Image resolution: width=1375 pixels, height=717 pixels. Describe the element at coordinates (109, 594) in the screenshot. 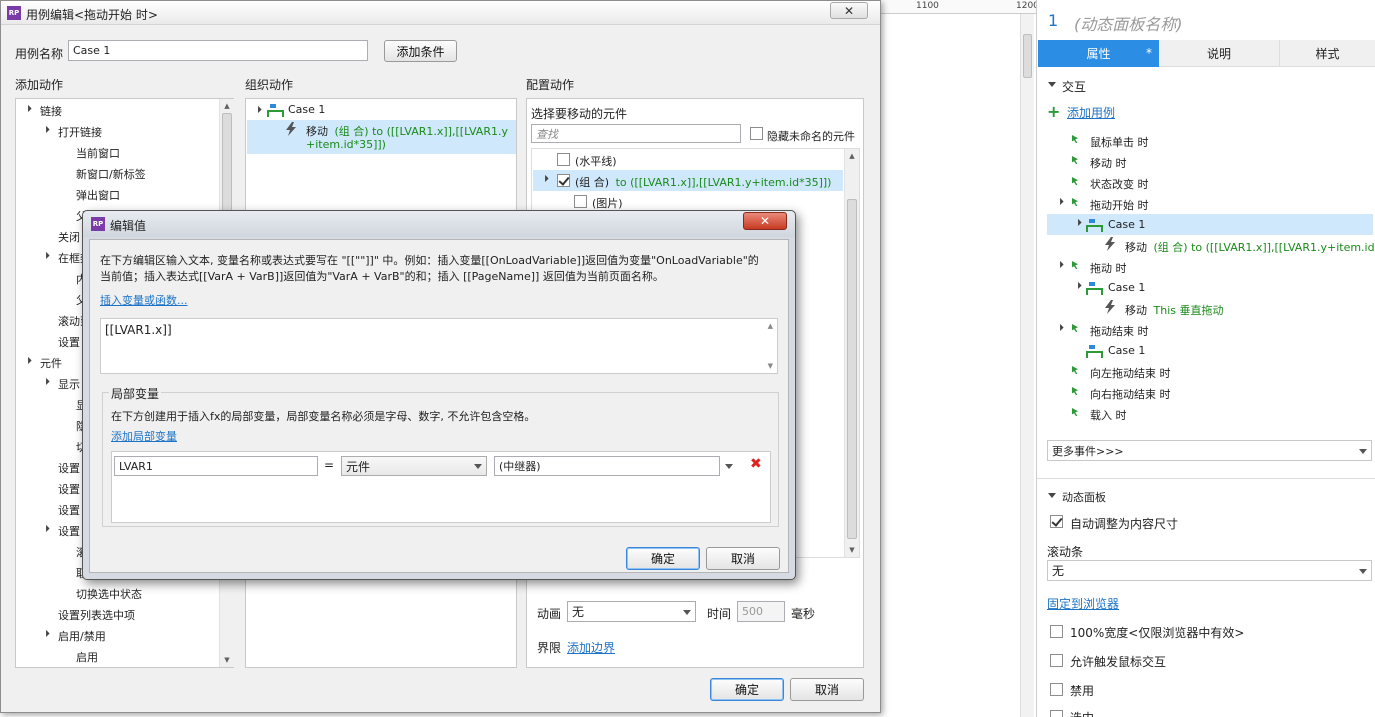

I see `action-tree-item: 切换选中状态` at that location.